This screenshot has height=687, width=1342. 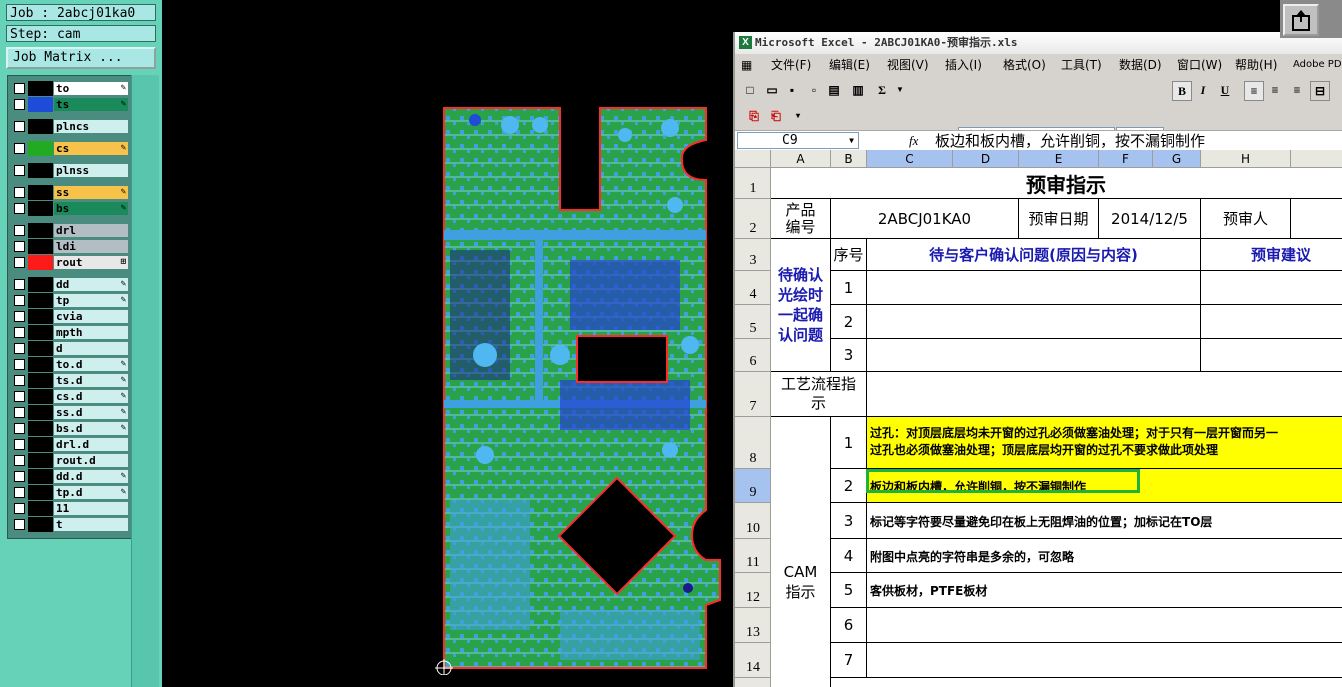 What do you see at coordinates (91, 88) in the screenshot?
I see `layer-name: to ✎` at bounding box center [91, 88].